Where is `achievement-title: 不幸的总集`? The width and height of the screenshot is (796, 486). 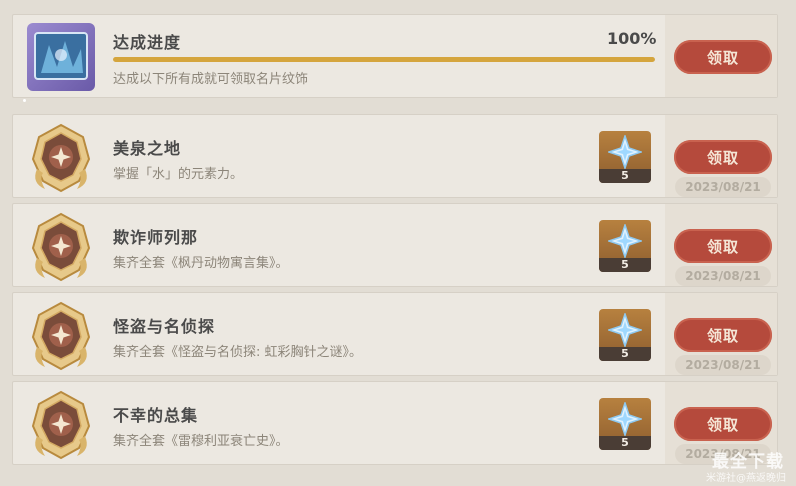 achievement-title: 不幸的总集 is located at coordinates (156, 415).